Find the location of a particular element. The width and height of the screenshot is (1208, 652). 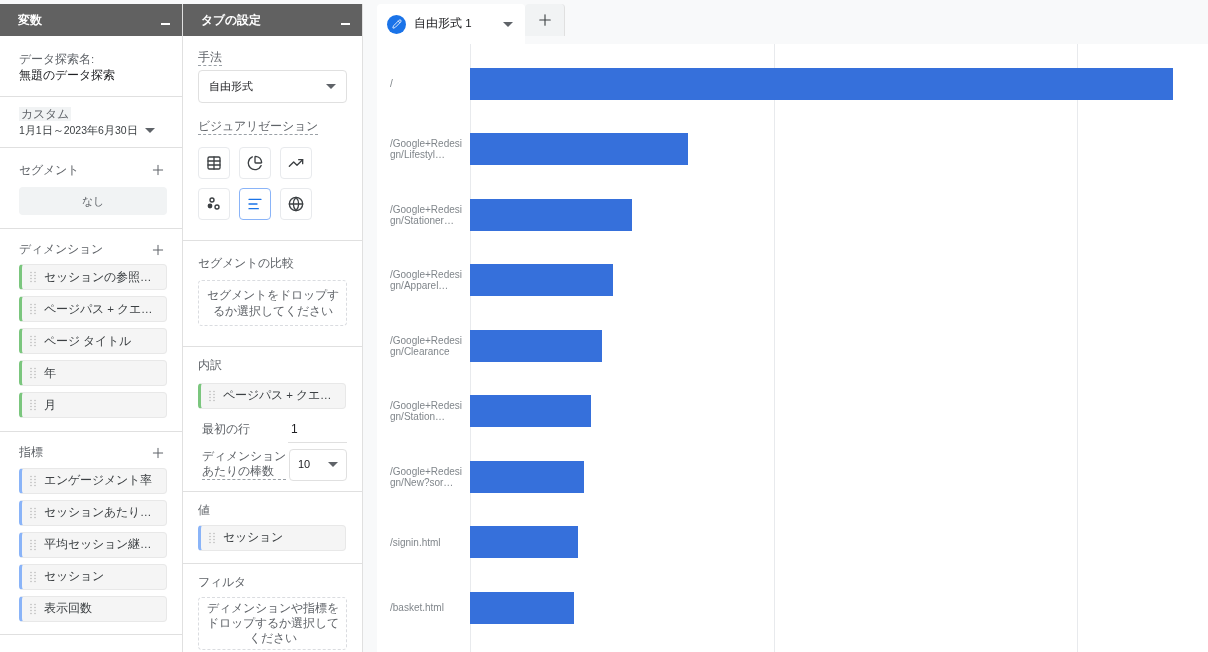

field-chip: 年 is located at coordinates (93, 373).